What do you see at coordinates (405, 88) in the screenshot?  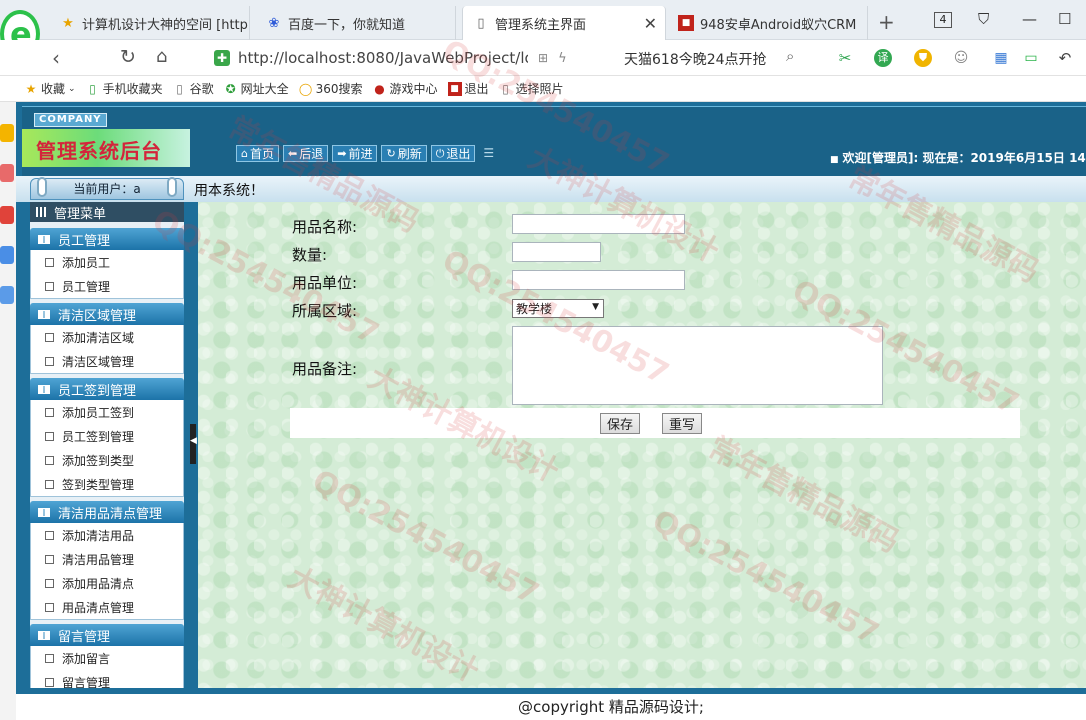 I see `bookmark-games: ● 游戏中心` at bounding box center [405, 88].